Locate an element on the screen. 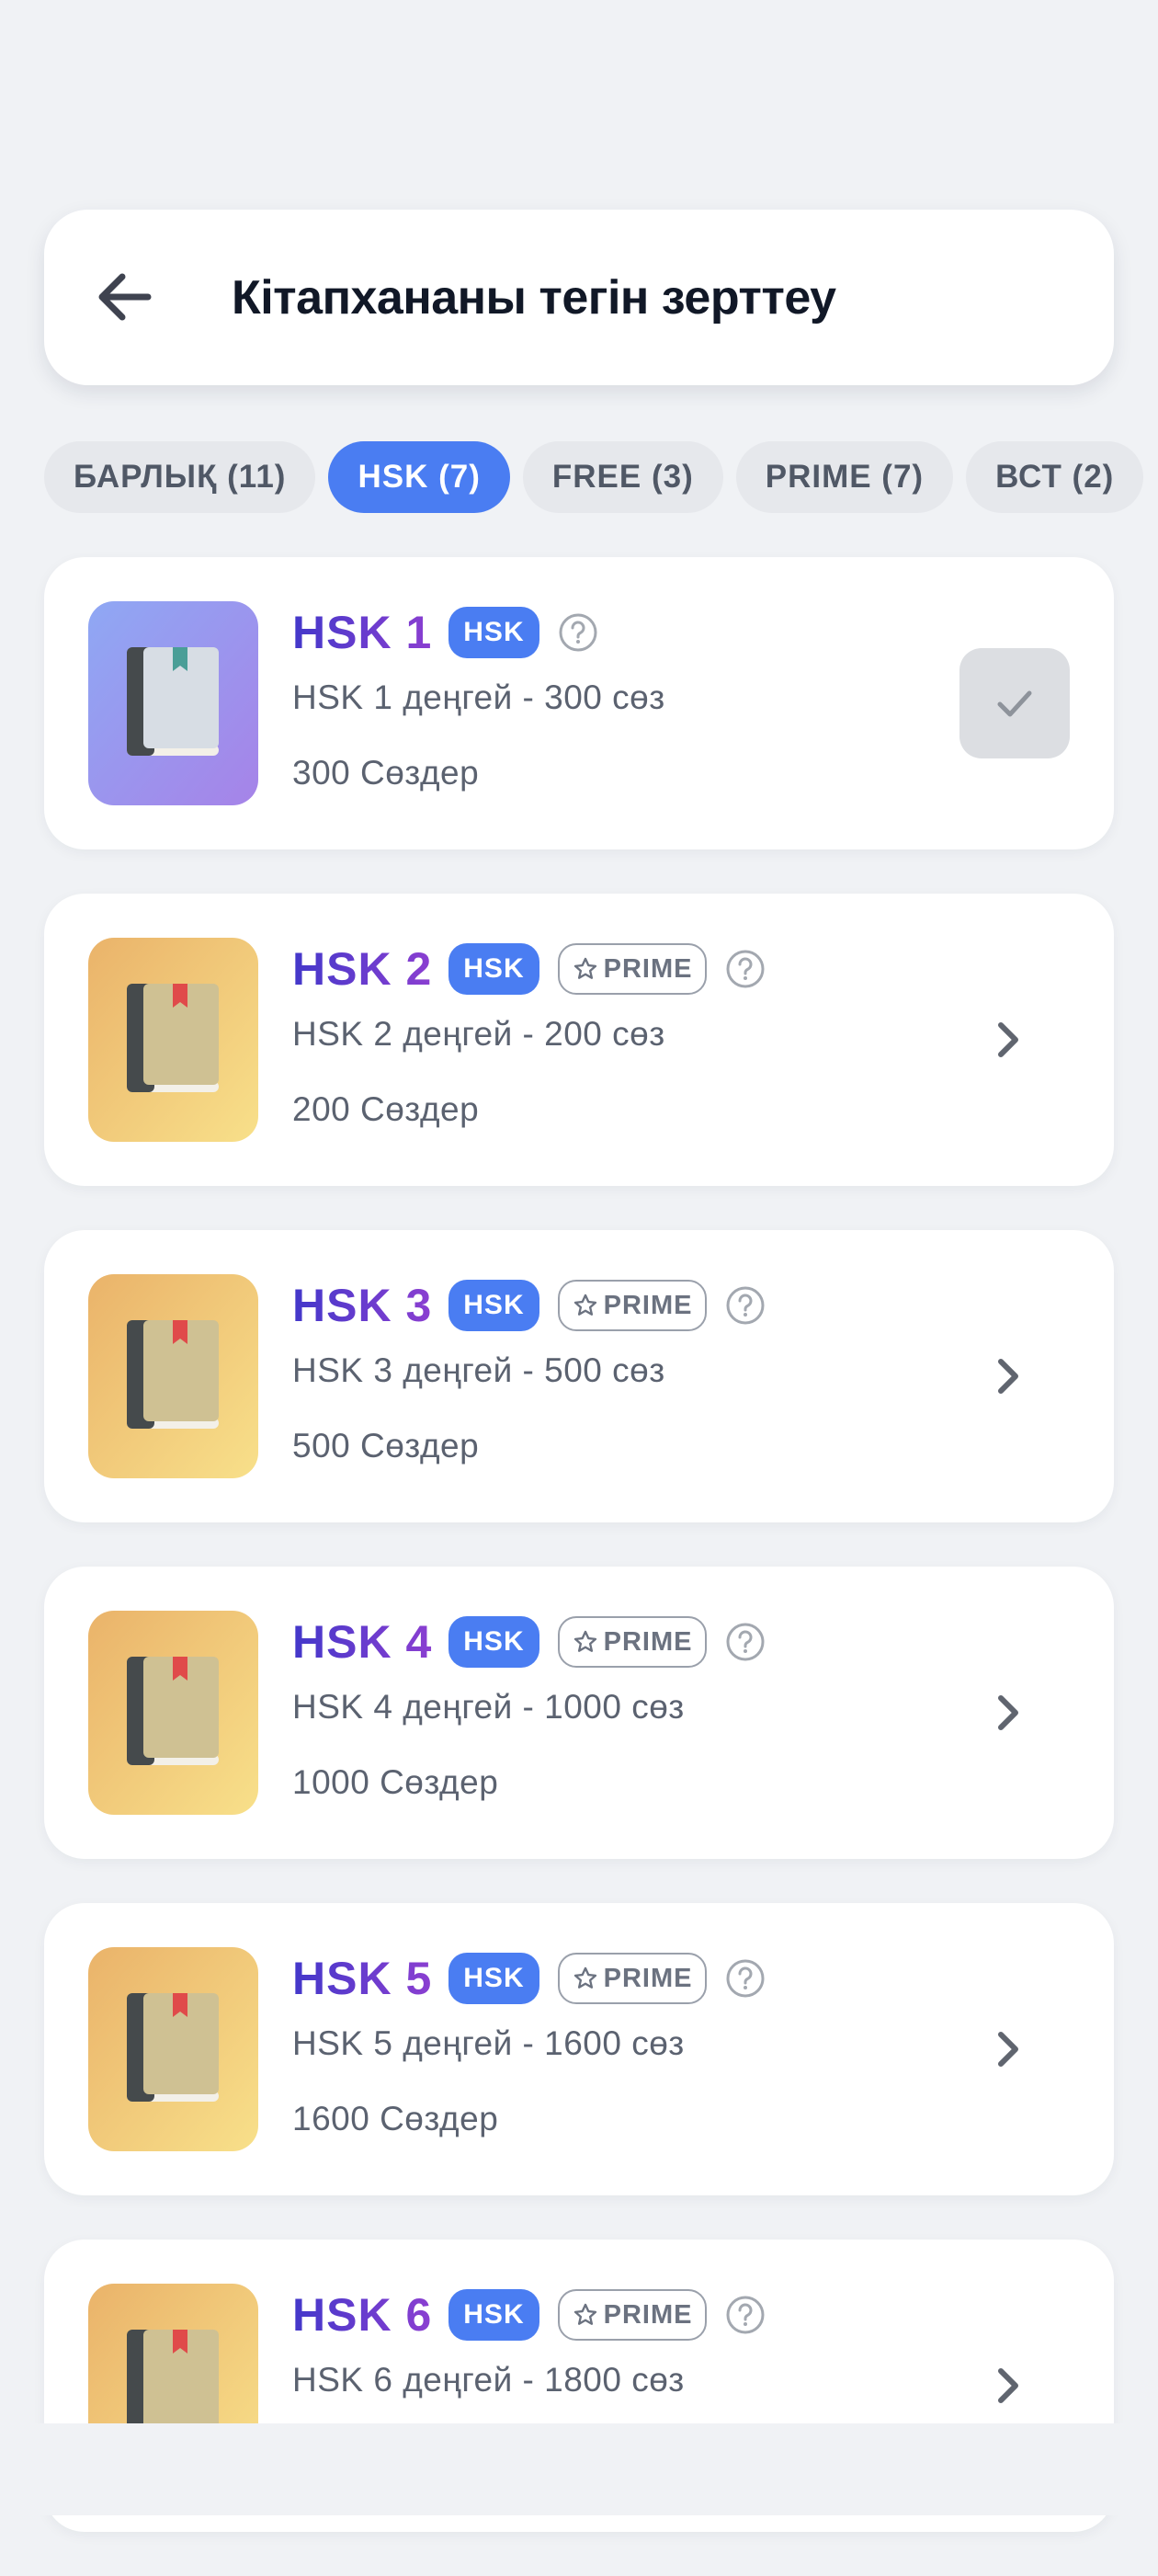 The image size is (1158, 2576). tab-filter: БАРЛЫҚ (11) is located at coordinates (180, 477).